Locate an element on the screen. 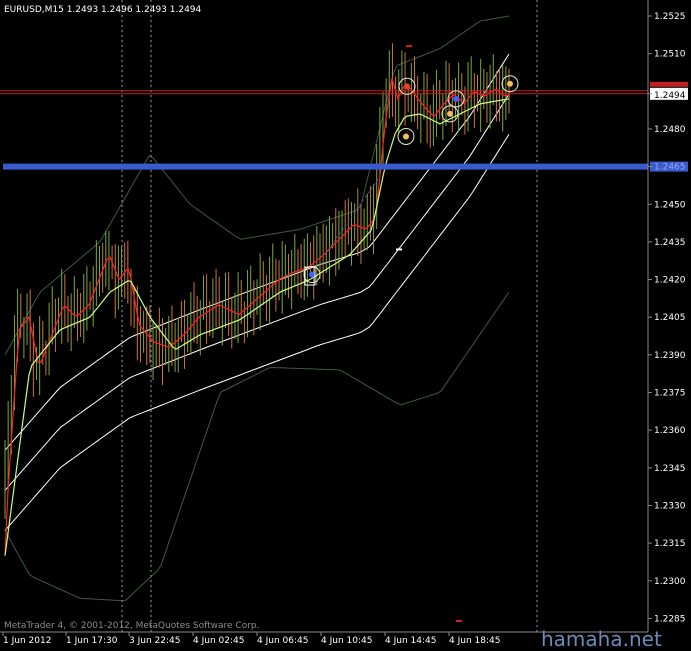 The image size is (691, 651). y-tick-label: 1.2300 is located at coordinates (670, 582).